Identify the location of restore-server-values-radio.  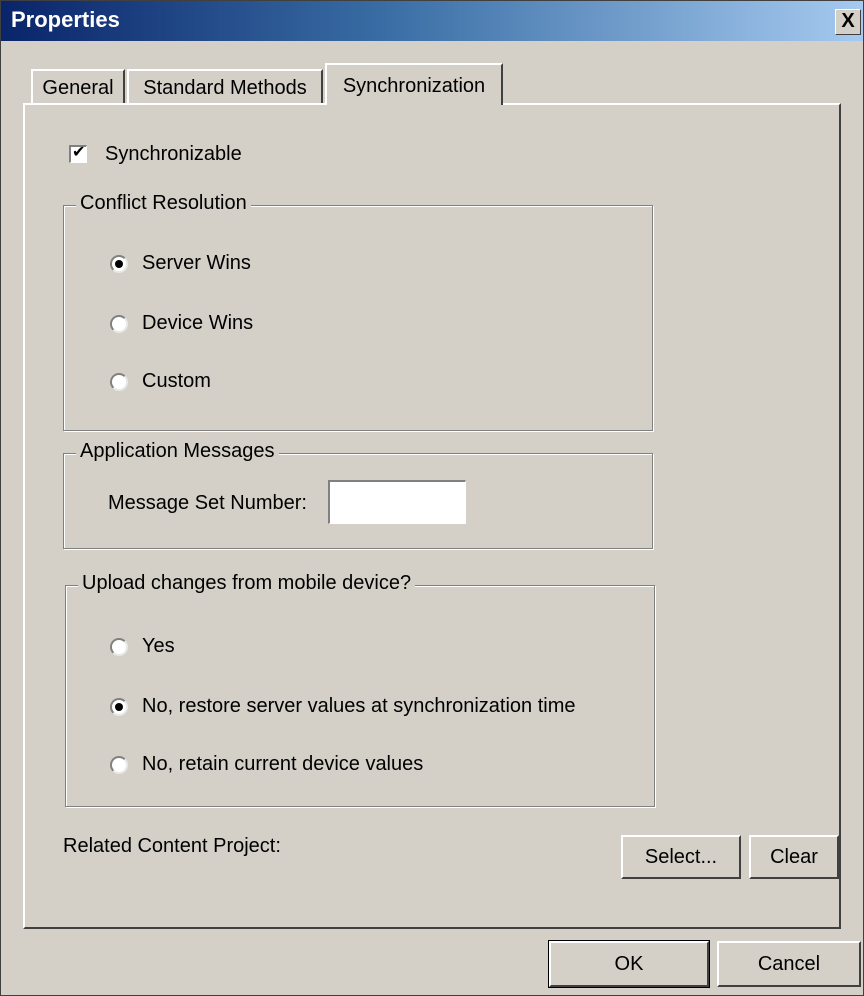
(119, 707).